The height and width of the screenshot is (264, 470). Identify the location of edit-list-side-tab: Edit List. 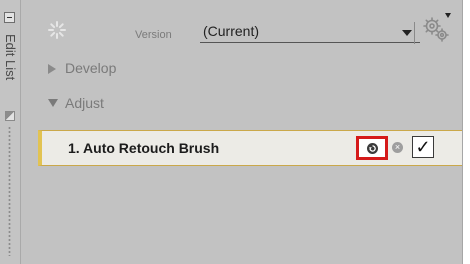
(10, 132).